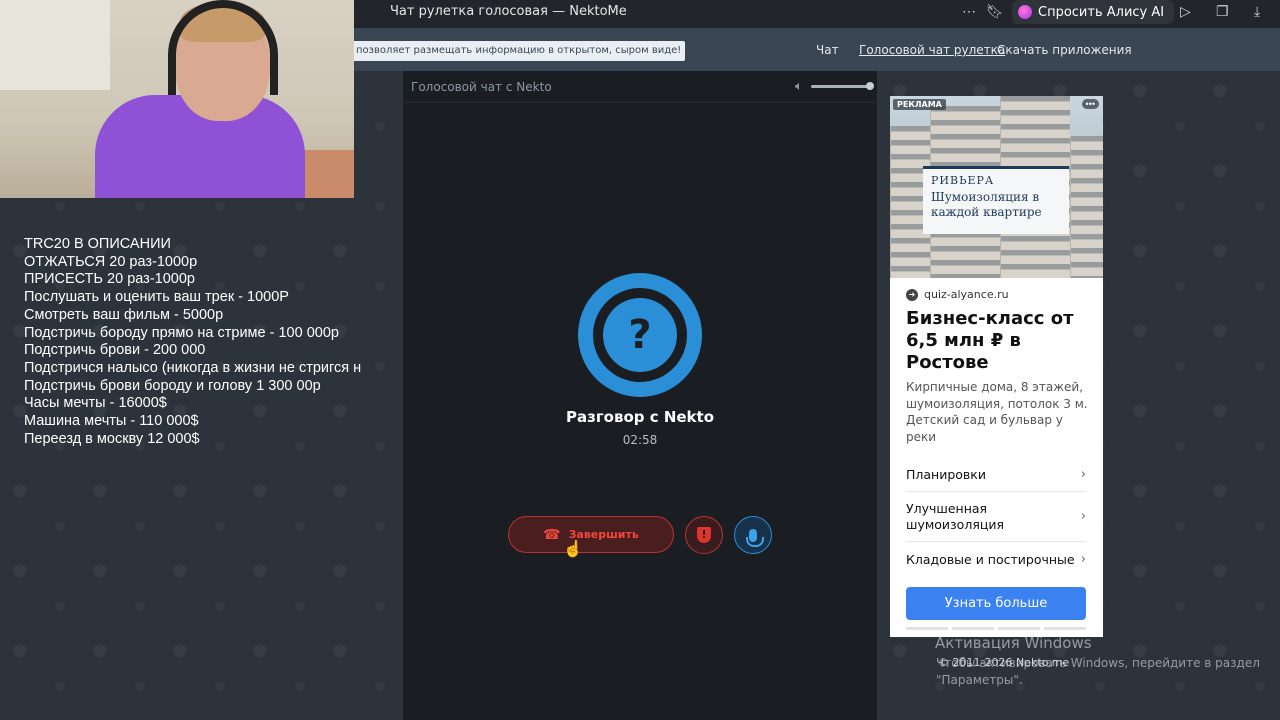 The width and height of the screenshot is (1280, 720). Describe the element at coordinates (996, 603) in the screenshot. I see `ad-cta-button: Узнать больше` at that location.